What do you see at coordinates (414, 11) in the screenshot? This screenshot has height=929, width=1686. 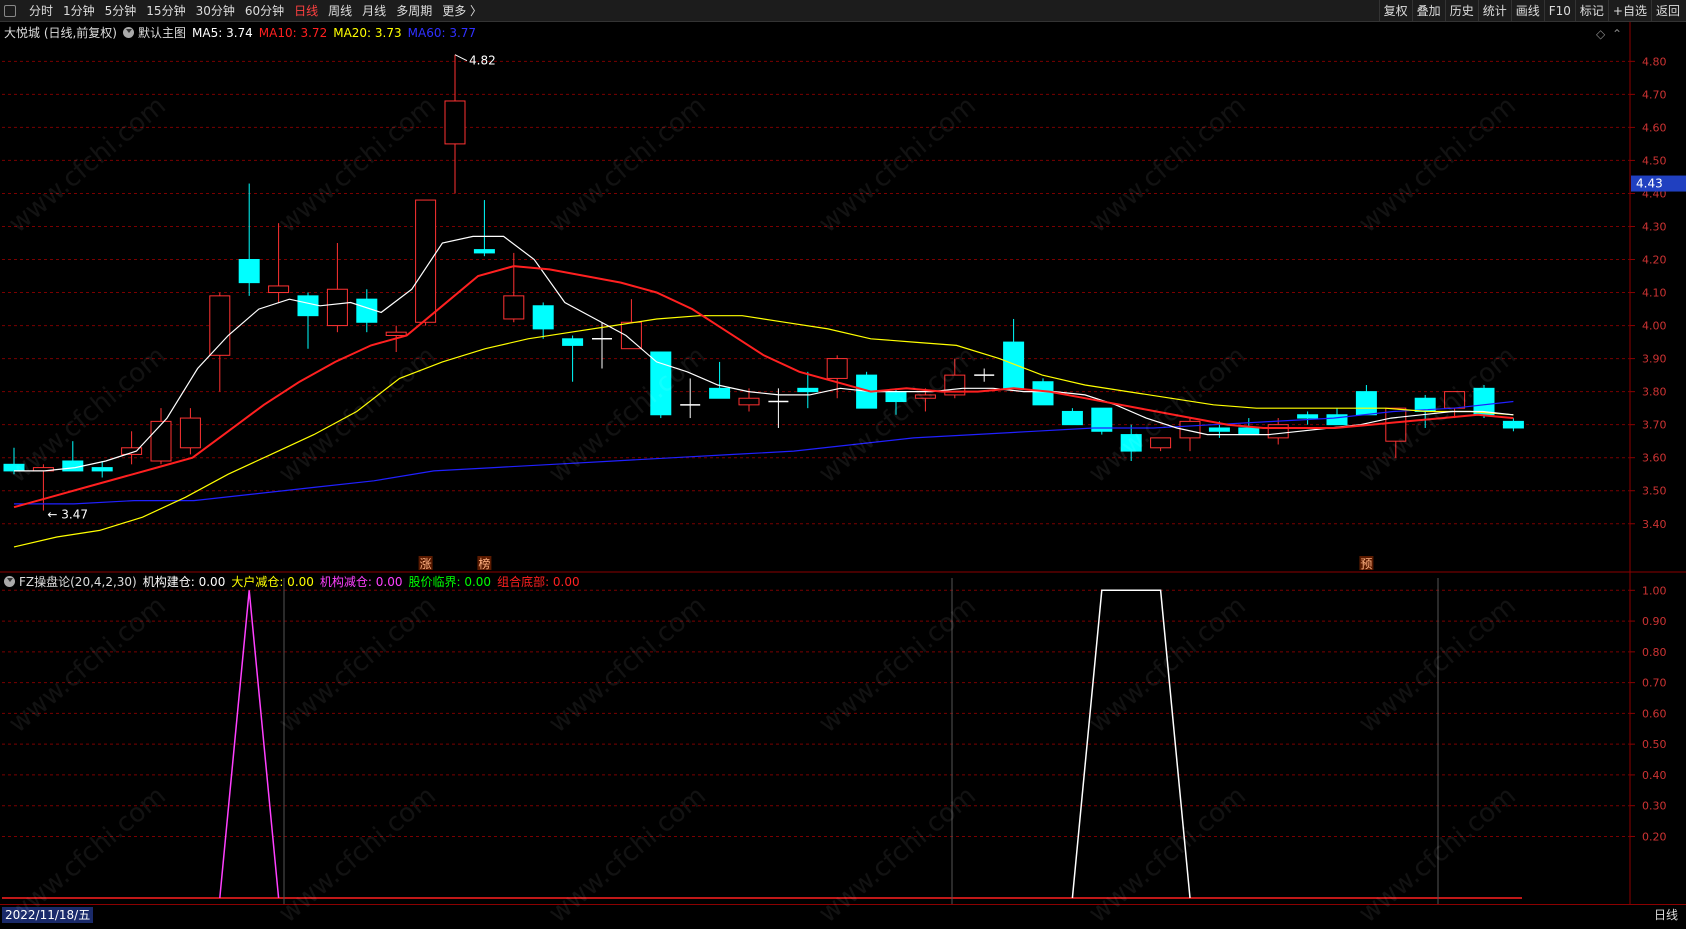 I see `period-tab-9: 多周期` at bounding box center [414, 11].